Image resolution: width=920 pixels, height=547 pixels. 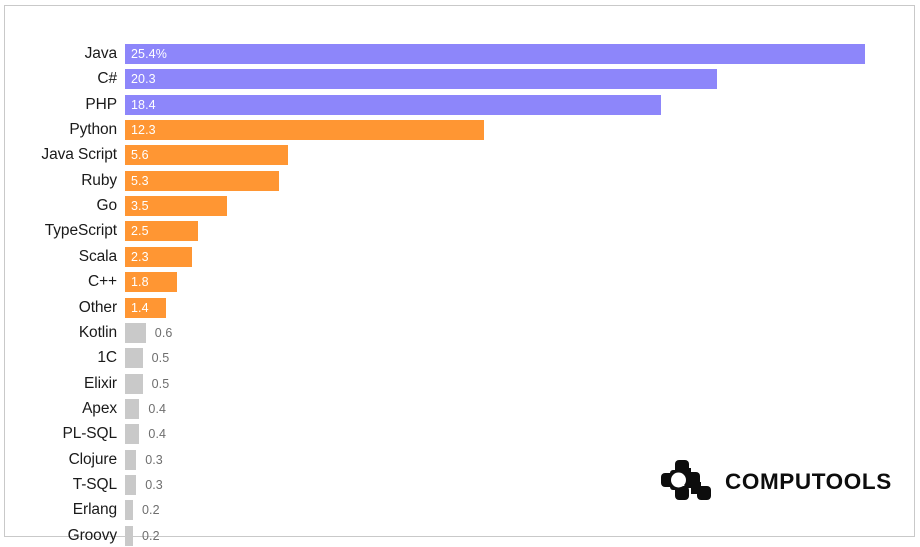 What do you see at coordinates (94, 510) in the screenshot?
I see `category-label: Erlang` at bounding box center [94, 510].